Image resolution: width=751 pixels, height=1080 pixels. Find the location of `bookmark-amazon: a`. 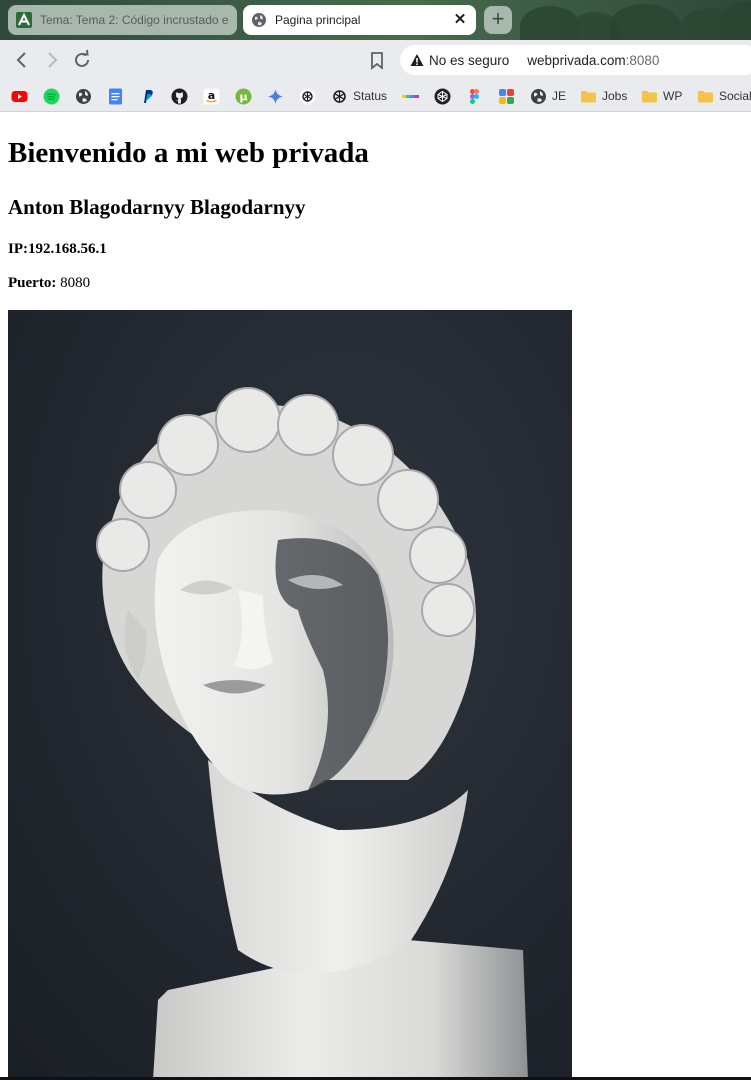

bookmark-amazon: a is located at coordinates (211, 96).